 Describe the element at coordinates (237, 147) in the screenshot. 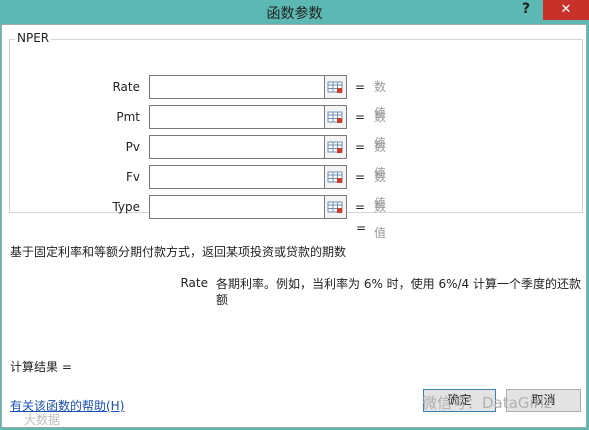

I see `pv-input` at that location.